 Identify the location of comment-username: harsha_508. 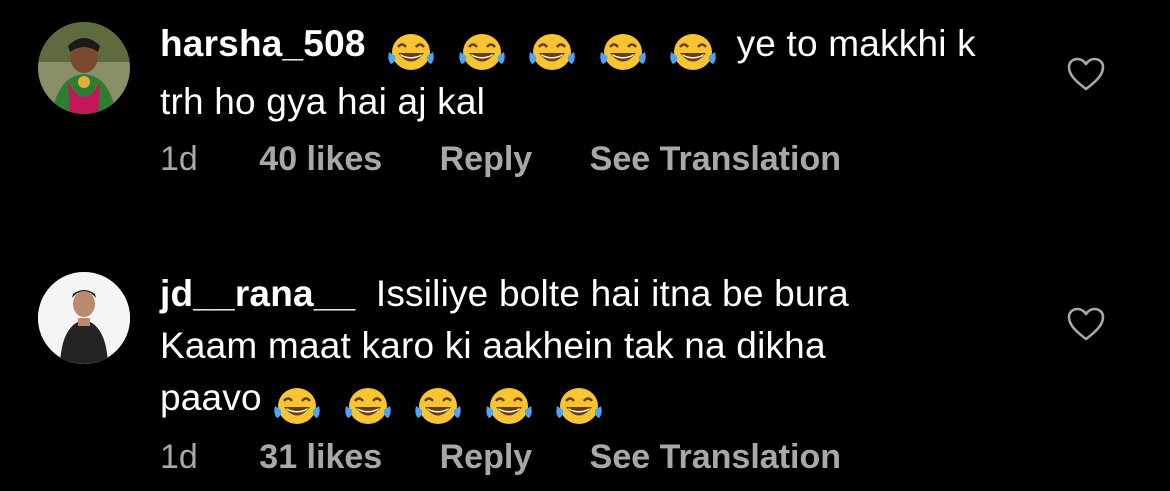
(263, 43).